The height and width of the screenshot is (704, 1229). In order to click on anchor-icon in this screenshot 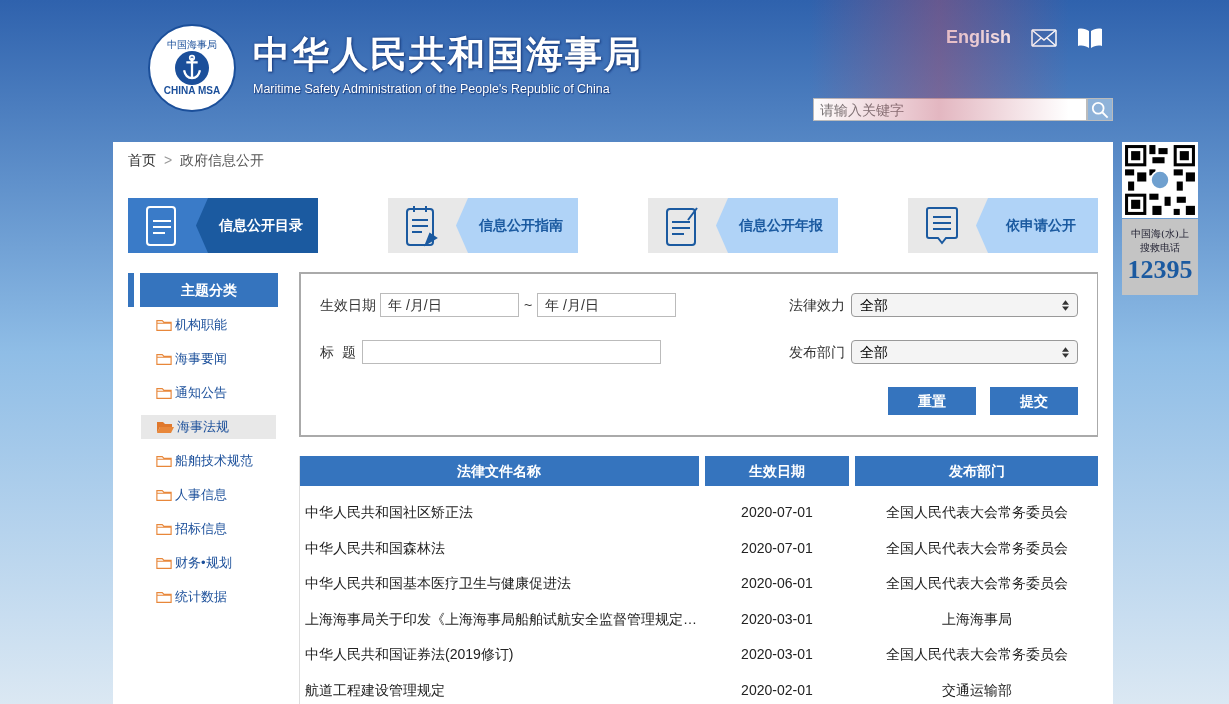, I will do `click(192, 68)`.